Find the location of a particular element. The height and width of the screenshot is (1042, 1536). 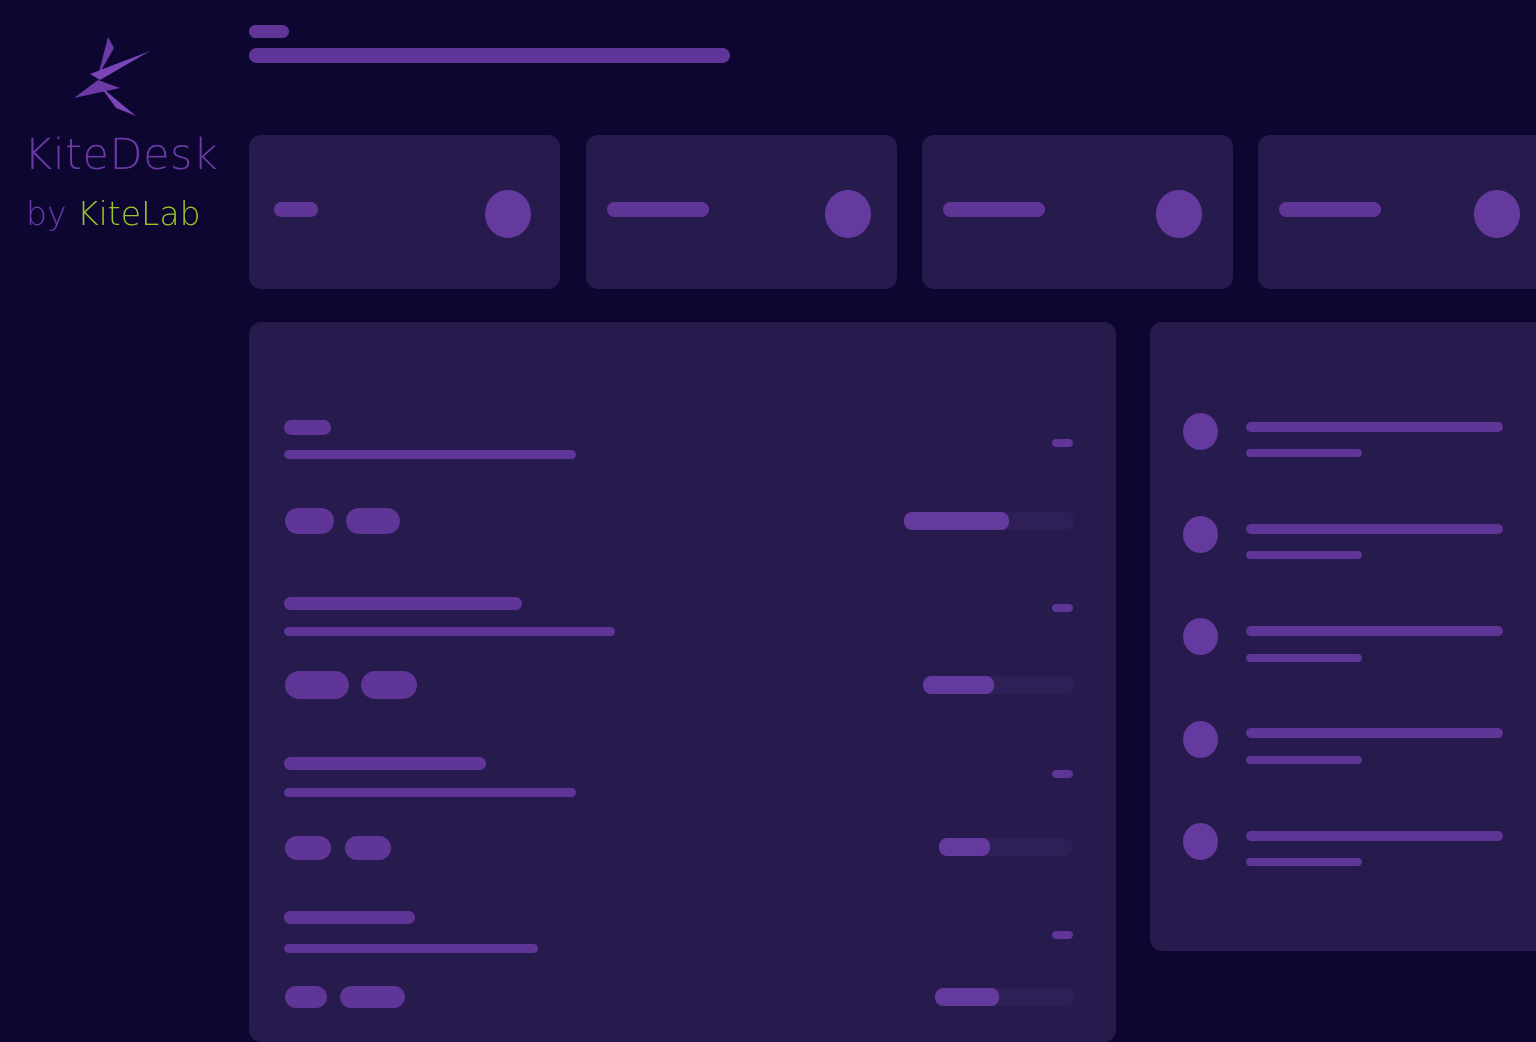

brand-company: KiteLab is located at coordinates (138, 213).